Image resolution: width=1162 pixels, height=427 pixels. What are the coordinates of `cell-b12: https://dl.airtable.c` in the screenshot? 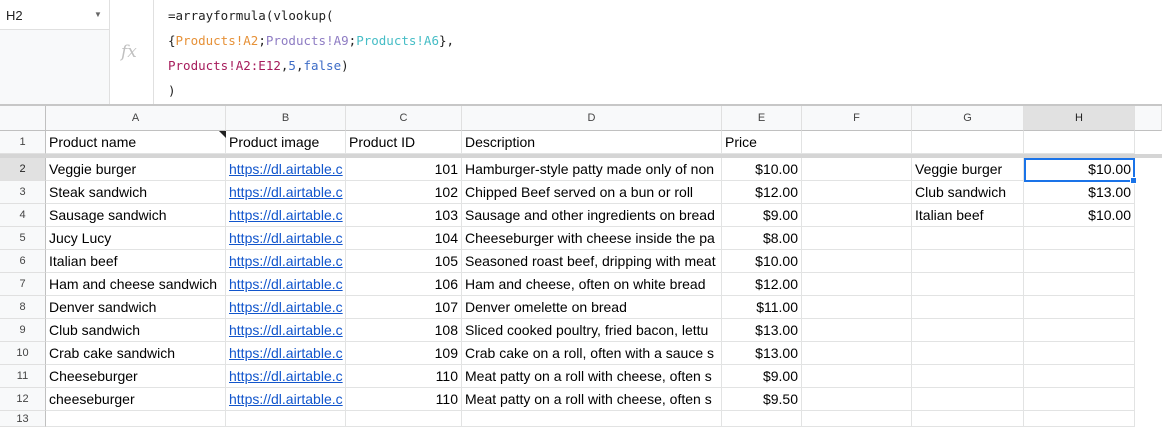 It's located at (286, 399).